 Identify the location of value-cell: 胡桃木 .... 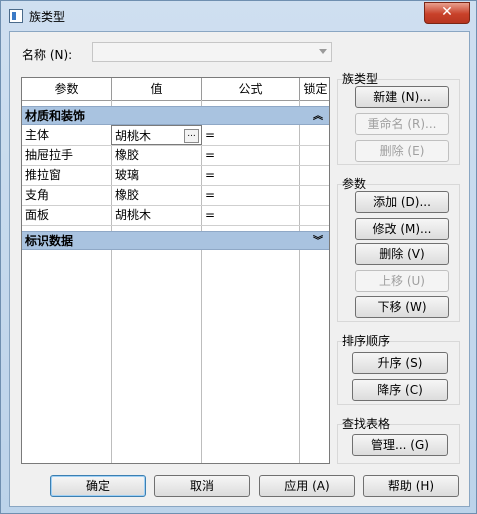
(156, 135).